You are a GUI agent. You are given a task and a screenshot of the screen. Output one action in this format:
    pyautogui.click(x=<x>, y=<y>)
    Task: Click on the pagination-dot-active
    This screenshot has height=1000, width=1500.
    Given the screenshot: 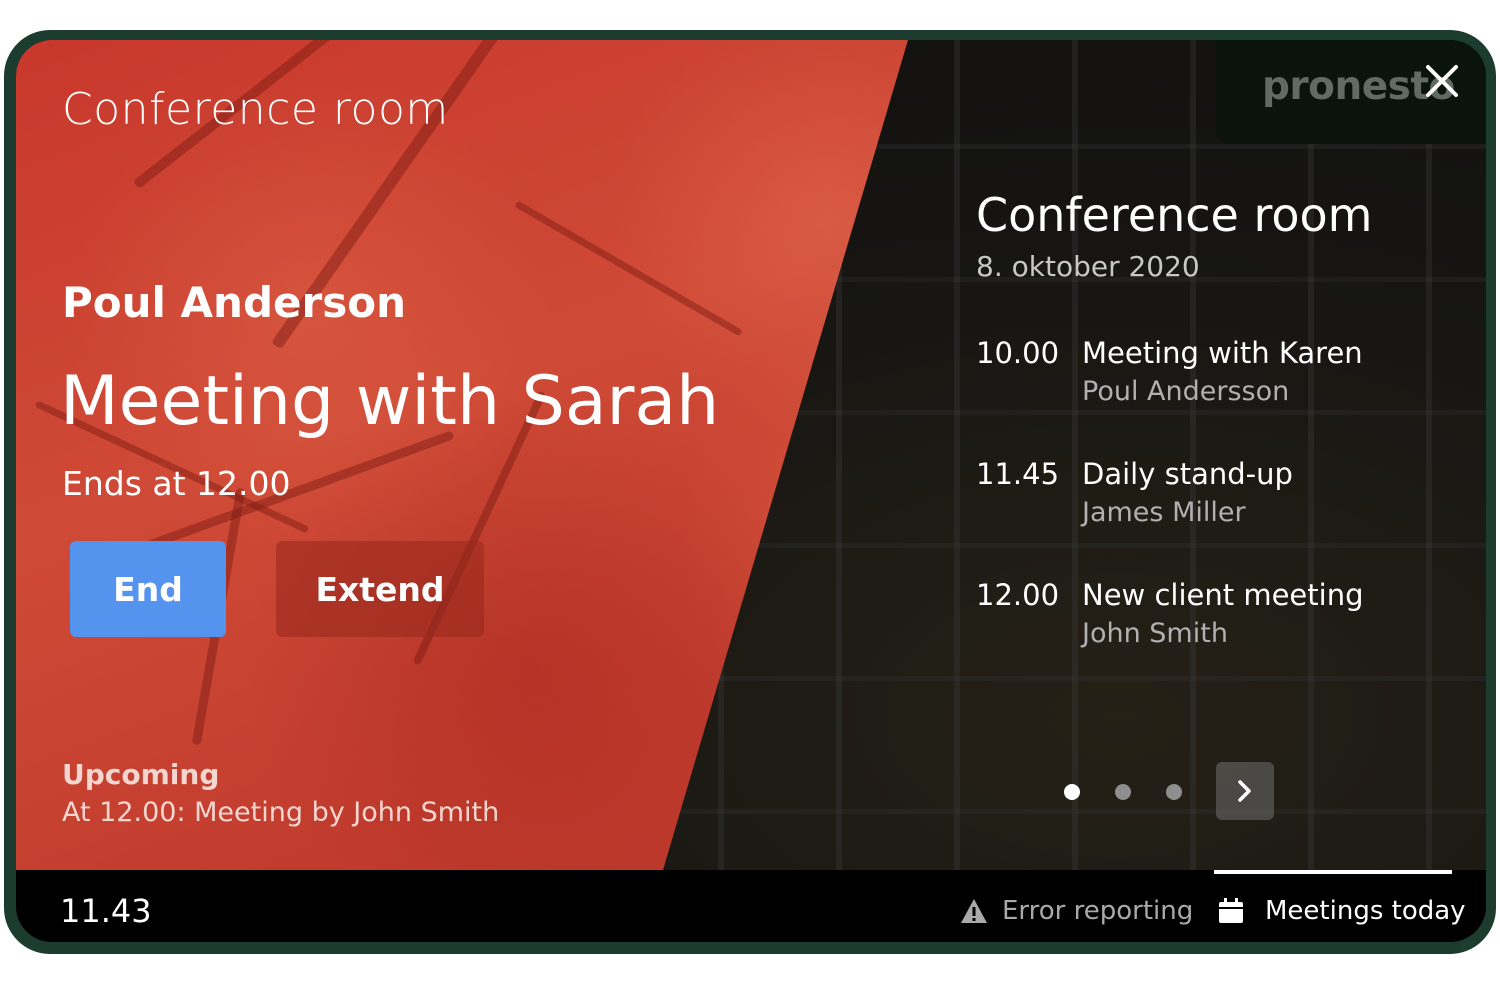 What is the action you would take?
    pyautogui.click(x=1072, y=792)
    